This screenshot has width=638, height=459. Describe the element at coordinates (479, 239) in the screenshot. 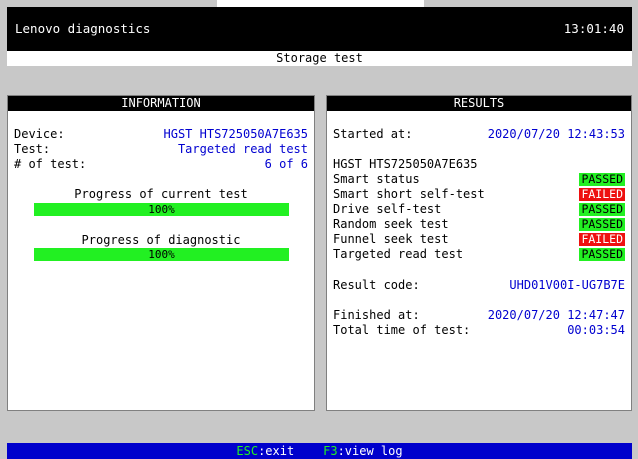

I see `test-result-row: Funnel seek test FAILED` at that location.